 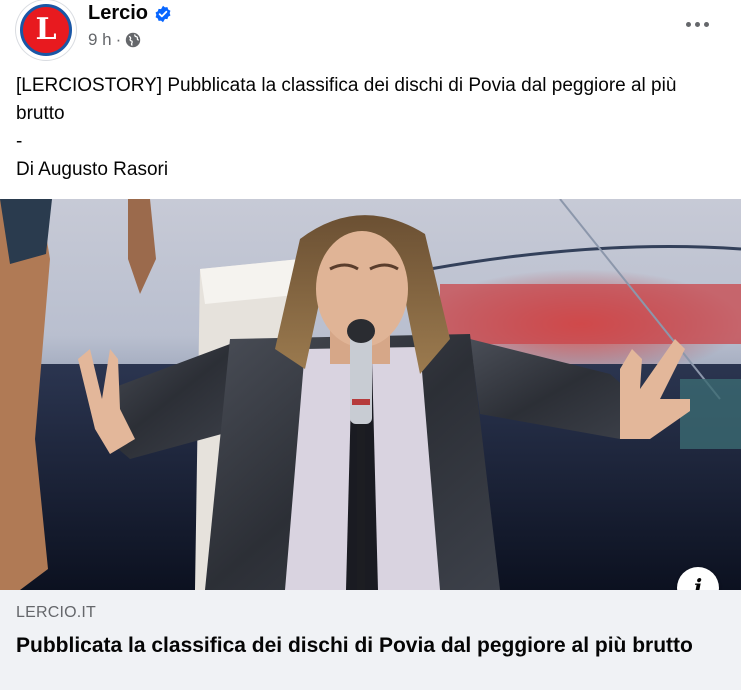 I want to click on verified-badge-icon, so click(x=163, y=14).